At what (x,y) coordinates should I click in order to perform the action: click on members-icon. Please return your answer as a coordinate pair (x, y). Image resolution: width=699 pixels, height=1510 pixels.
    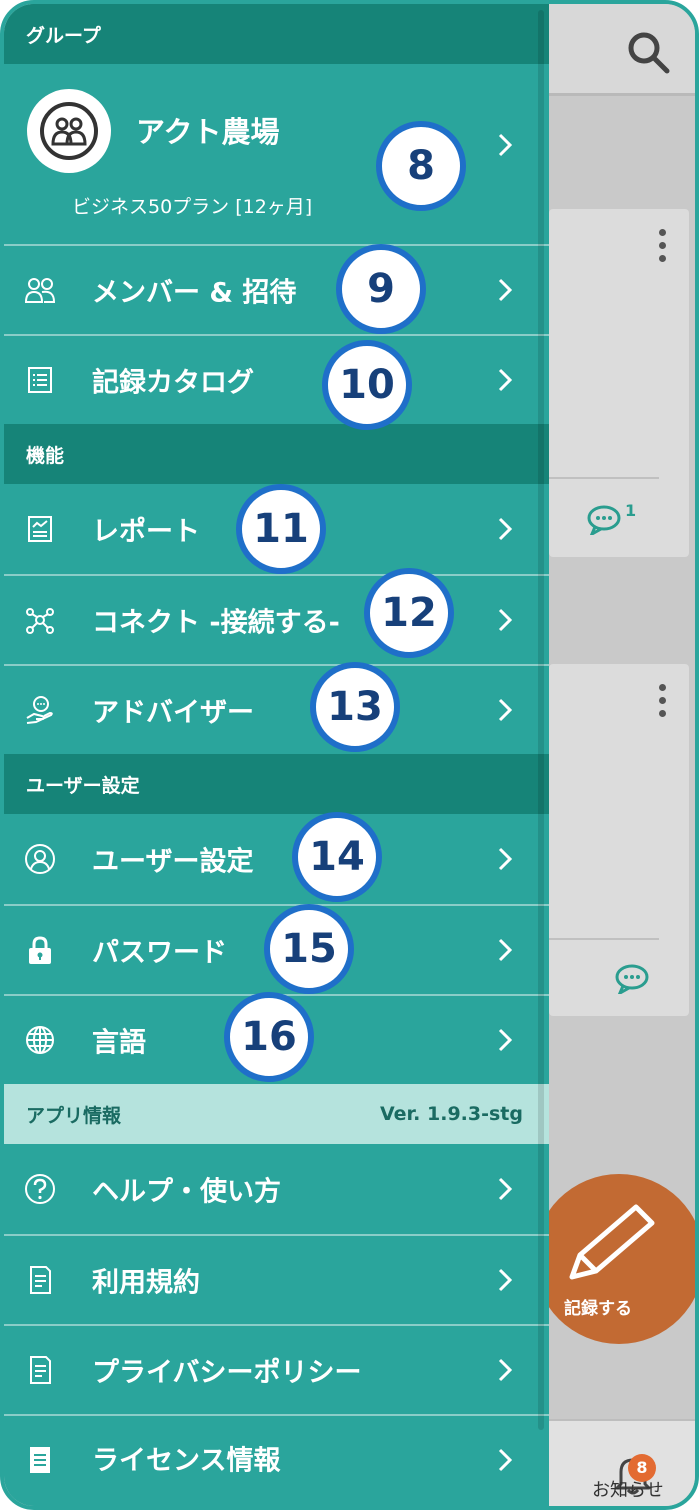
    Looking at the image, I should click on (40, 290).